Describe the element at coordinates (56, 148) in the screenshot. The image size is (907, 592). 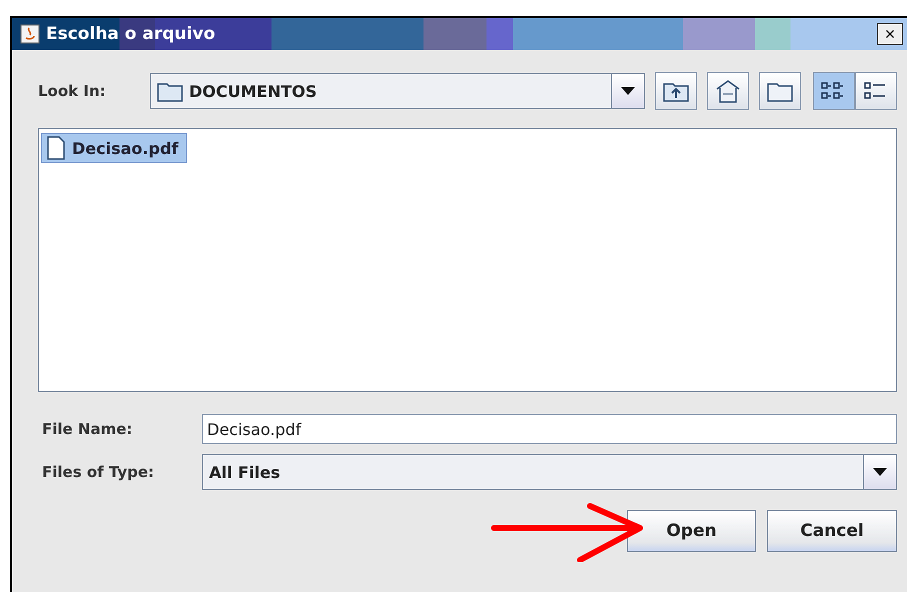
I see `document-icon` at that location.